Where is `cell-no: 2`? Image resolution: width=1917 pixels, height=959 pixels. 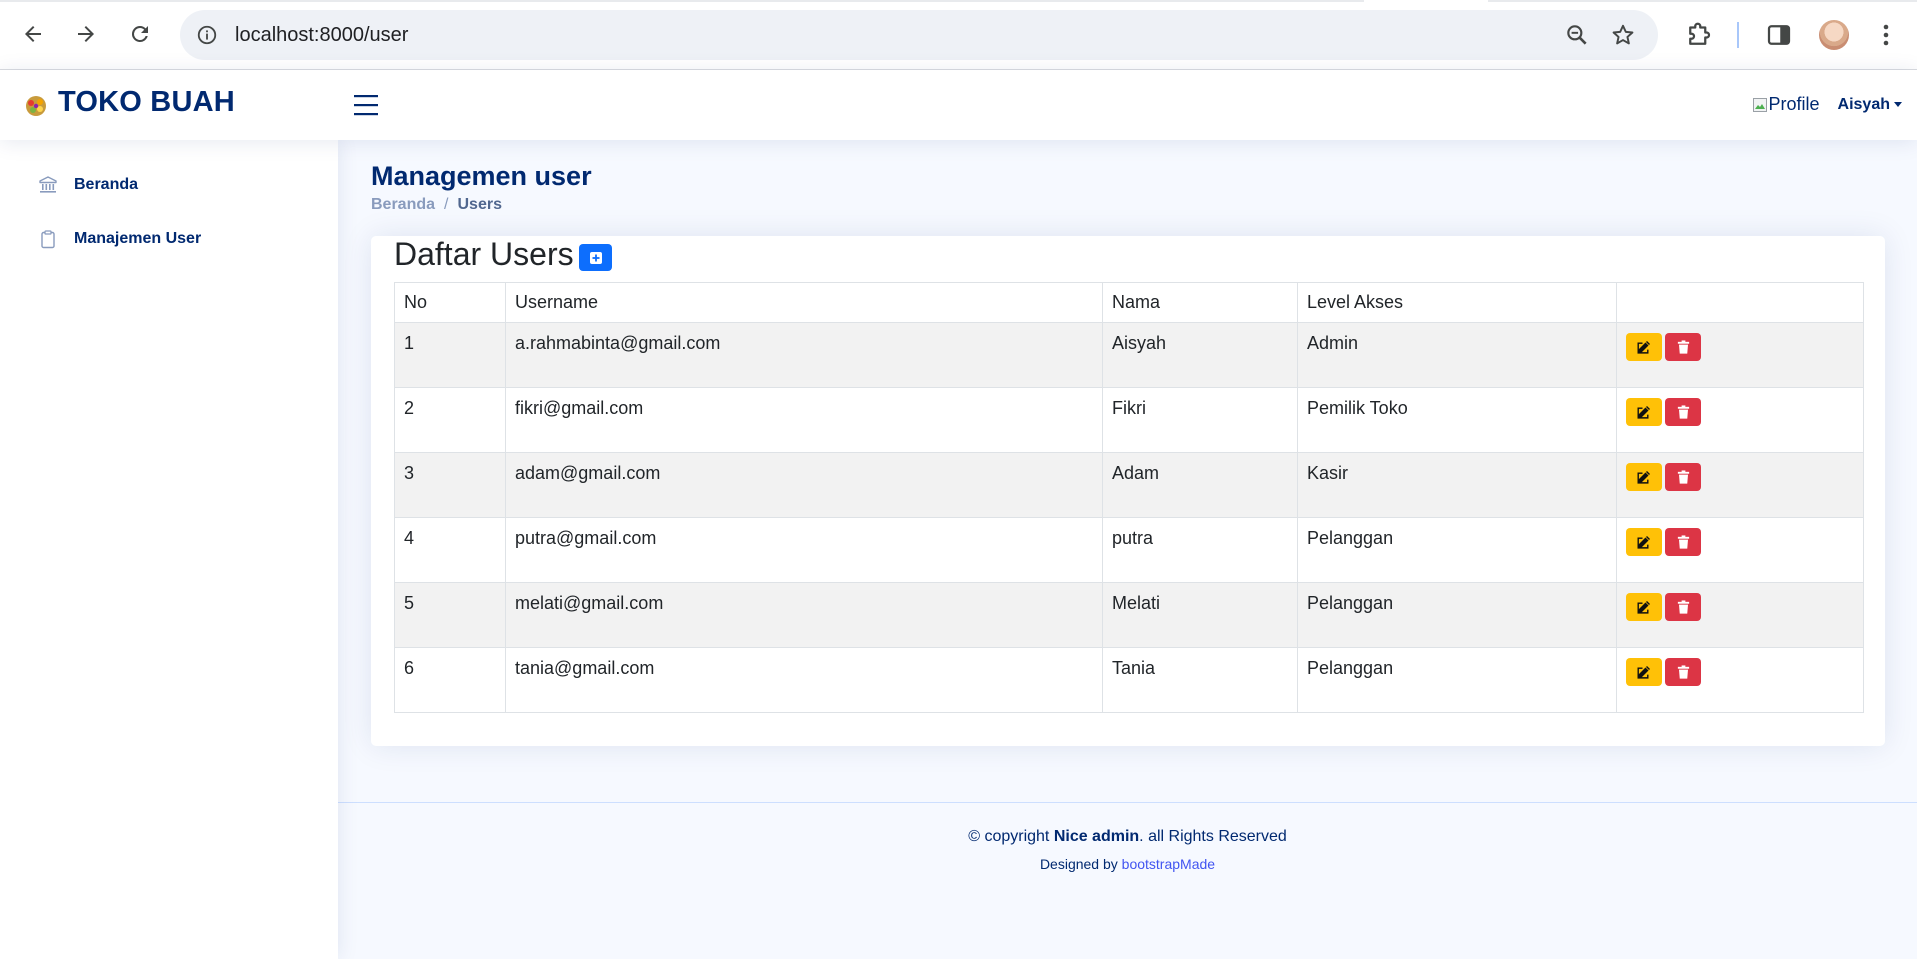 cell-no: 2 is located at coordinates (450, 420).